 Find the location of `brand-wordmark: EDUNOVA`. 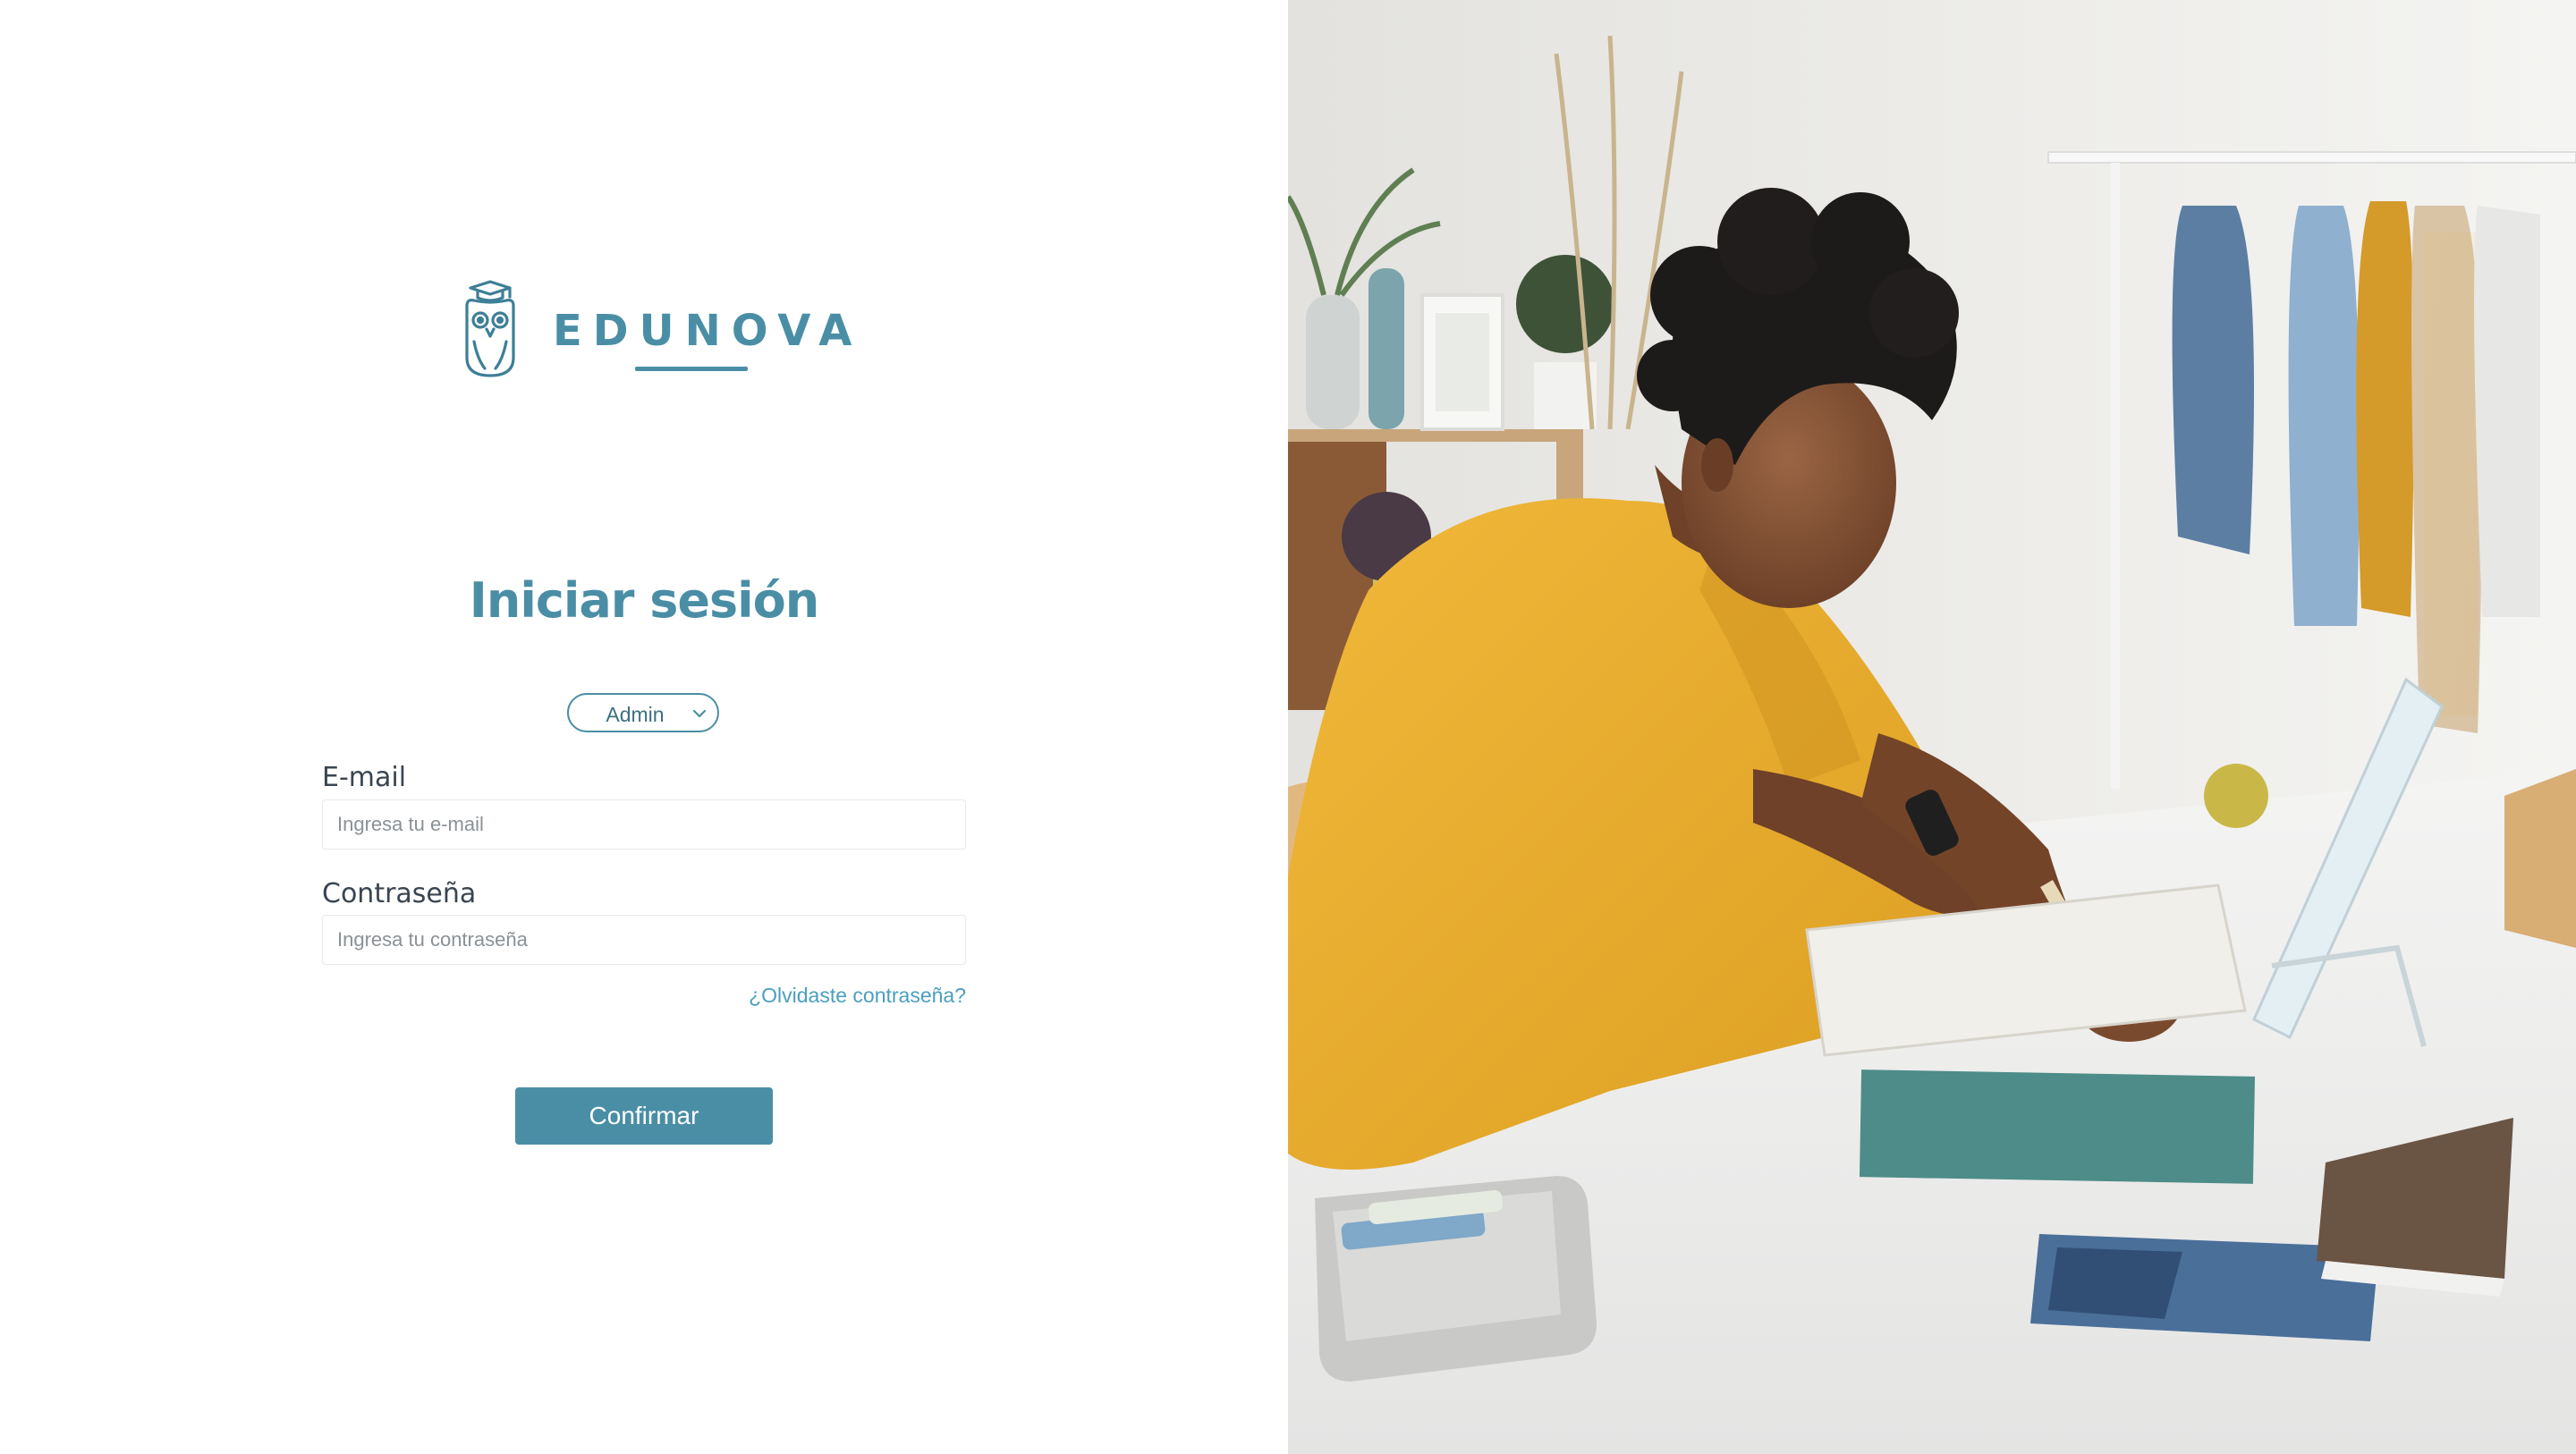

brand-wordmark: EDUNOVA is located at coordinates (708, 331).